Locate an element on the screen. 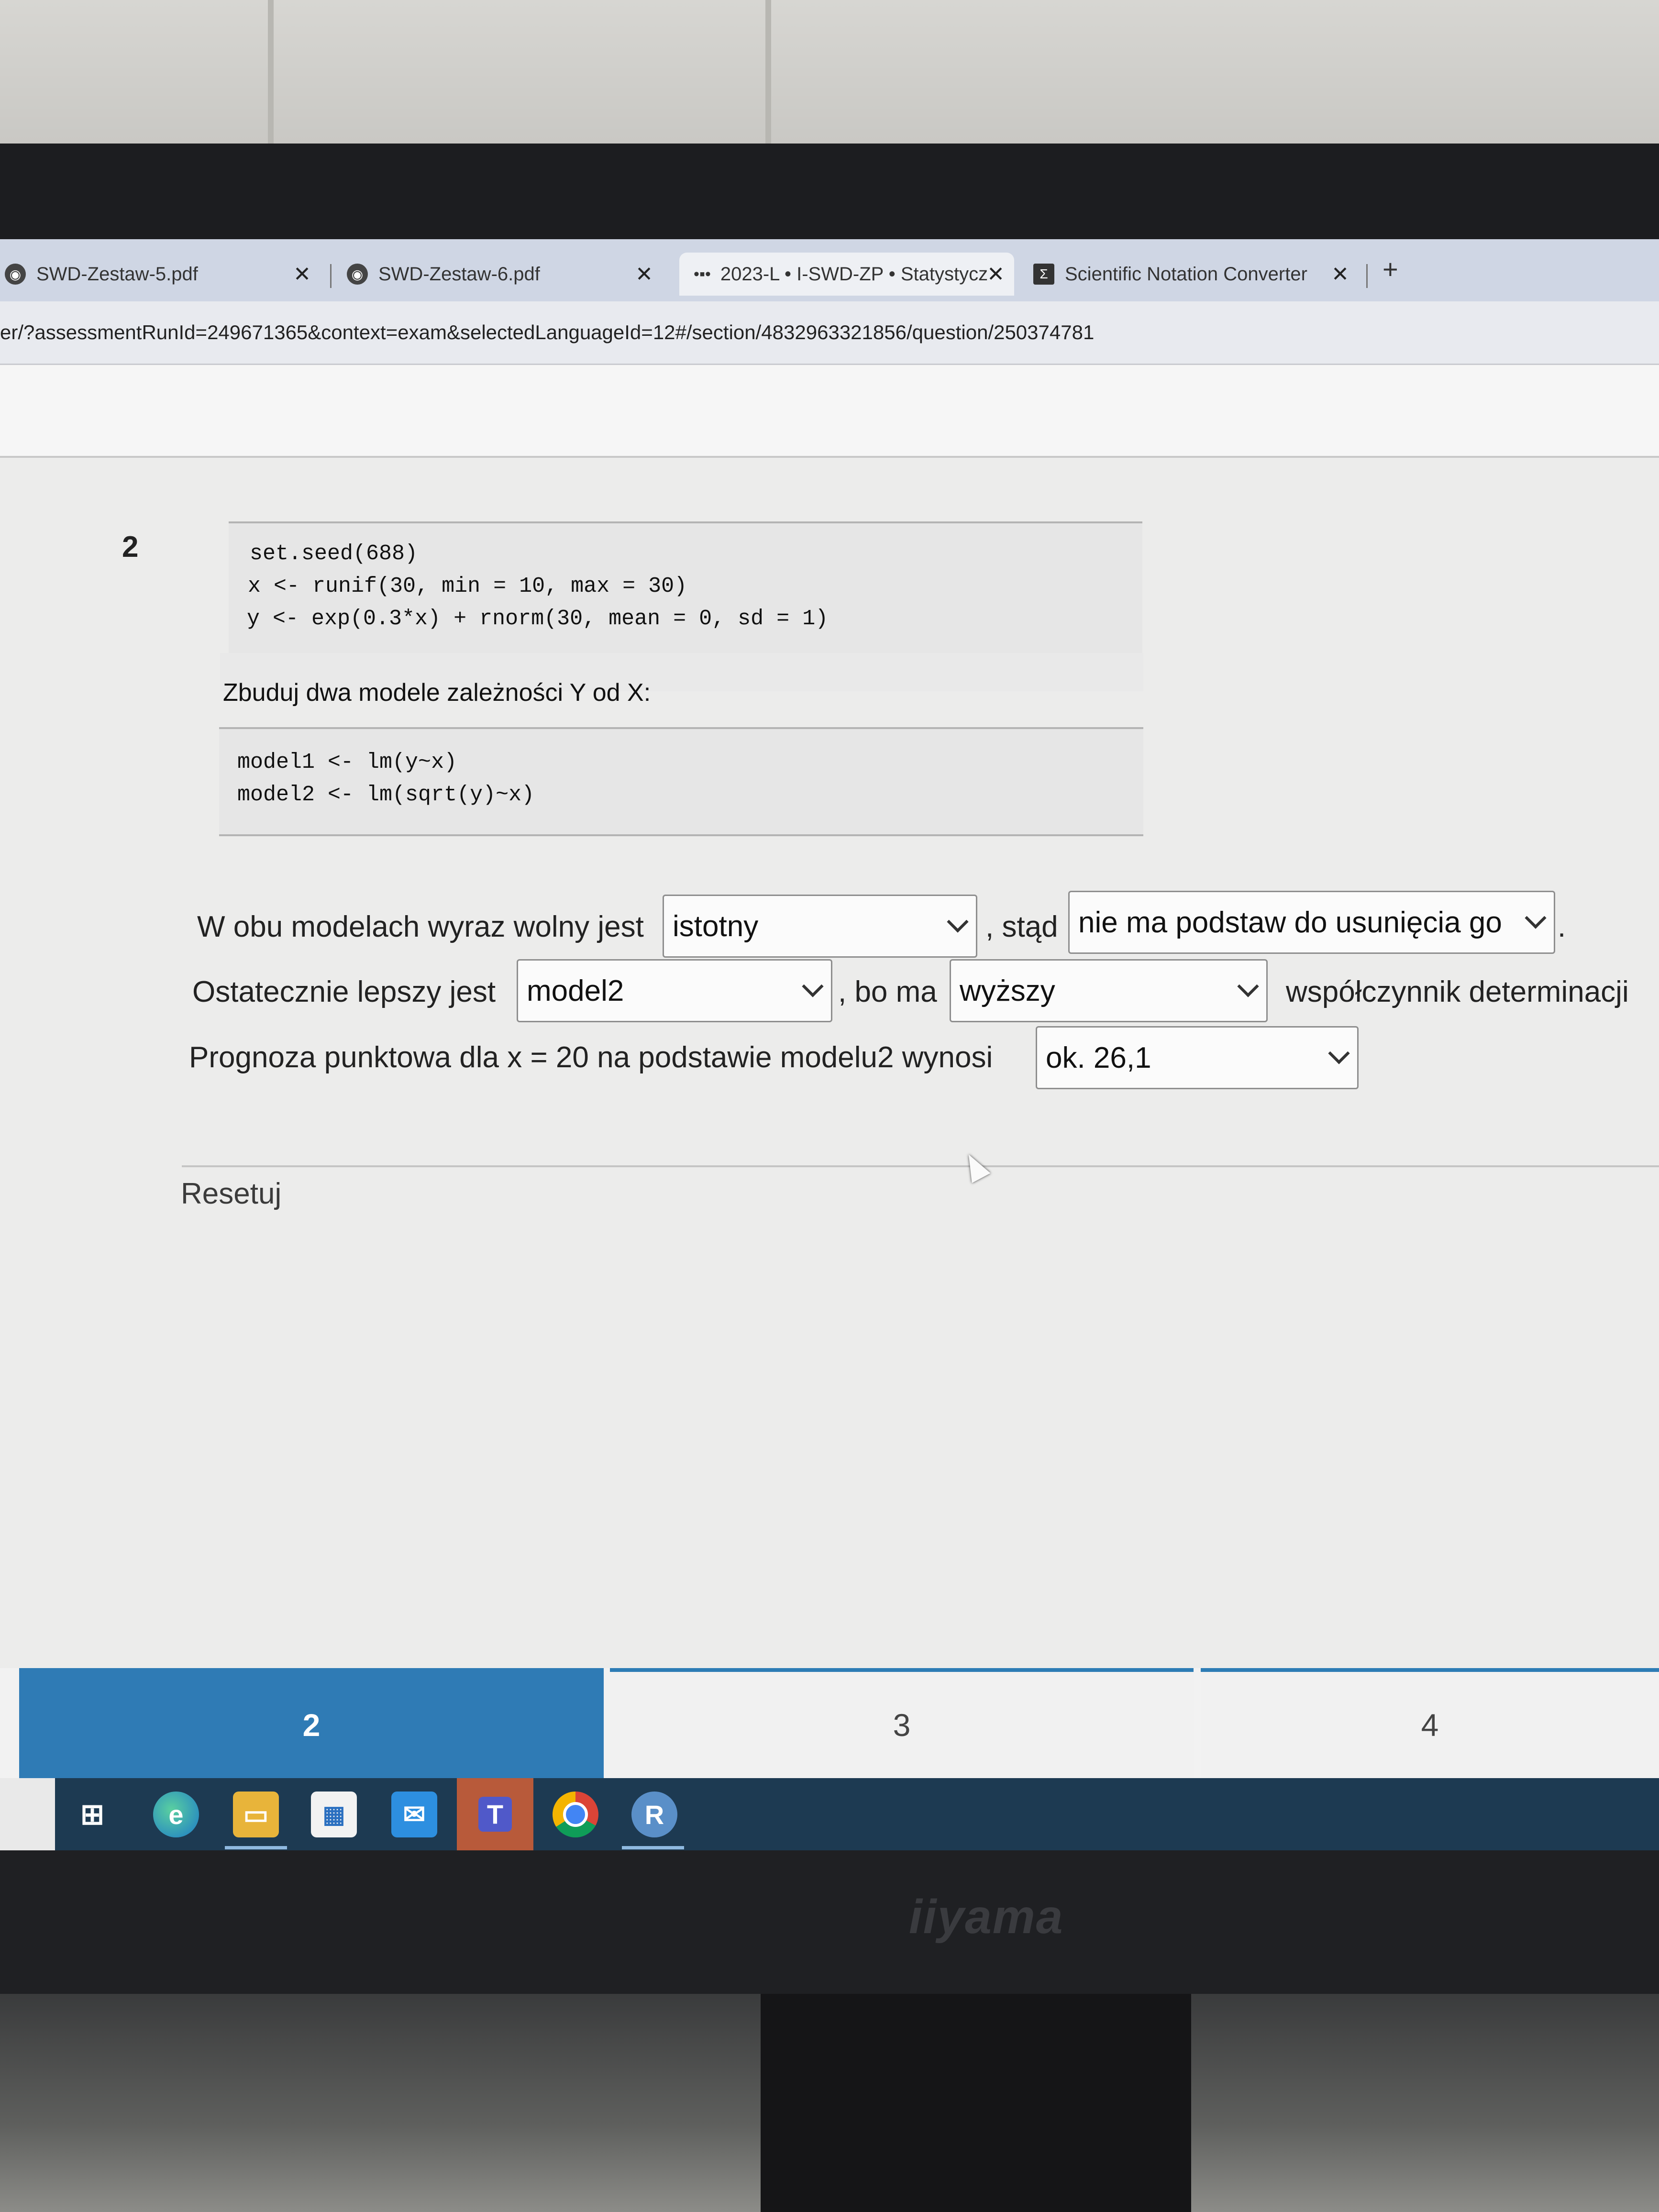  sentence-2-suffix: współczynnik determinacji is located at coordinates (1457, 991).